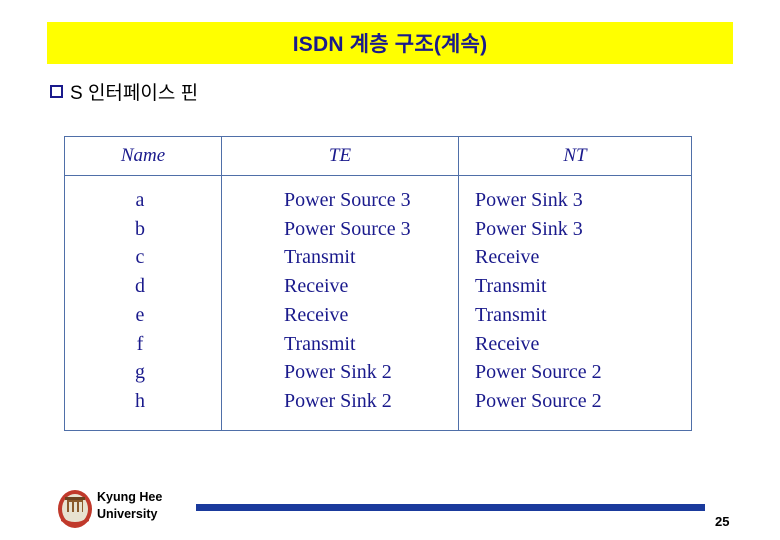  I want to click on bullet-square-icon, so click(56, 91).